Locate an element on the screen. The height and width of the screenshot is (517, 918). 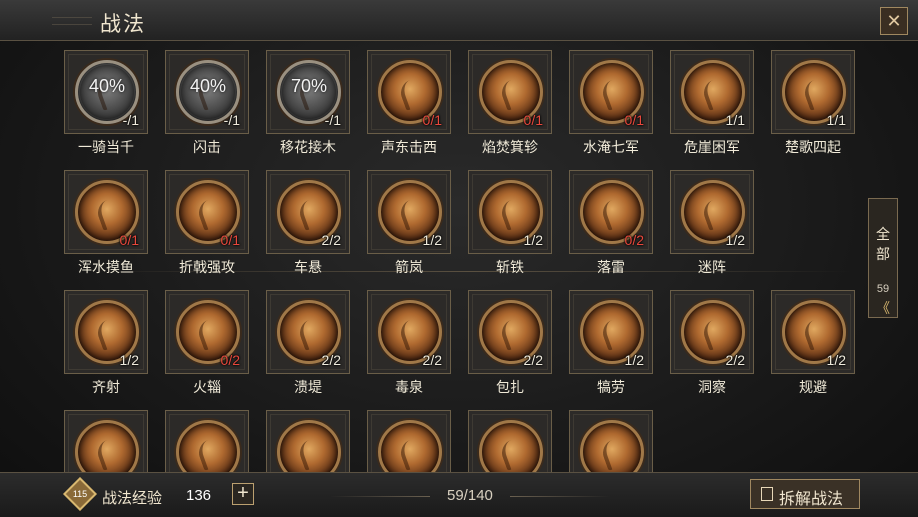
tactic-card: 0/1 声东击西 is located at coordinates (411, 102).